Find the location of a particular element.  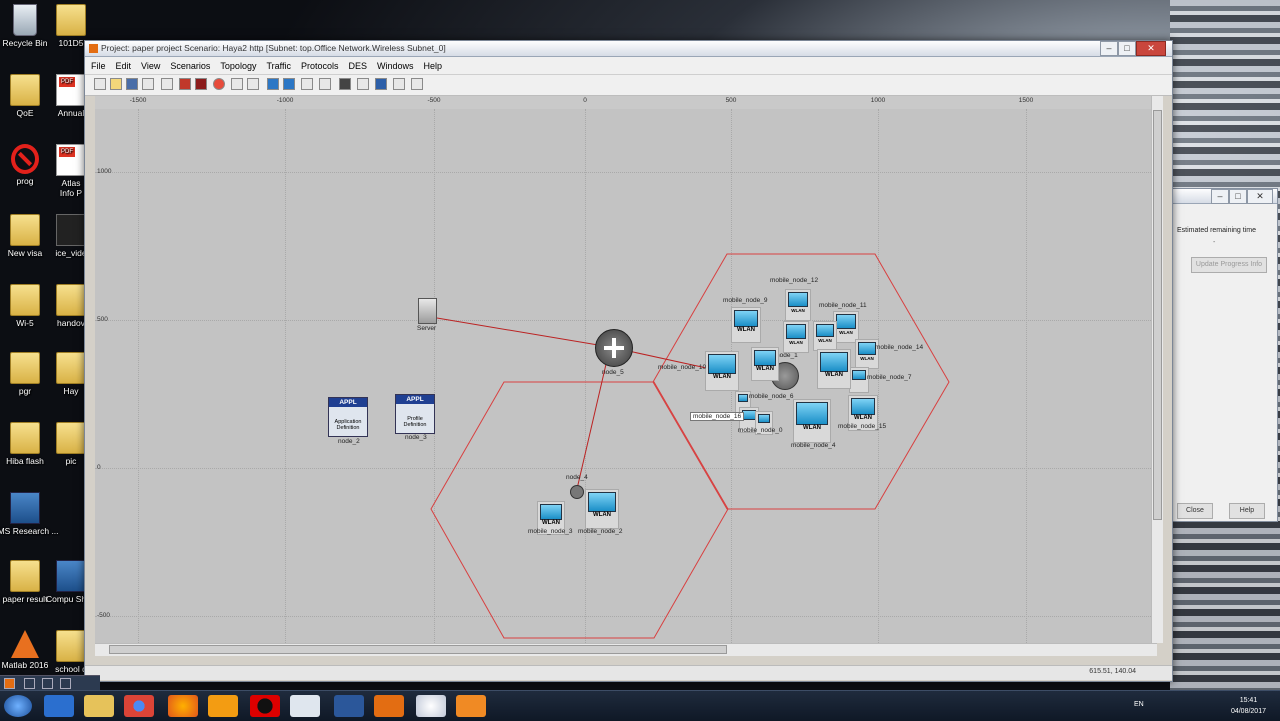

choose-statistics-icon is located at coordinates (307, 84).